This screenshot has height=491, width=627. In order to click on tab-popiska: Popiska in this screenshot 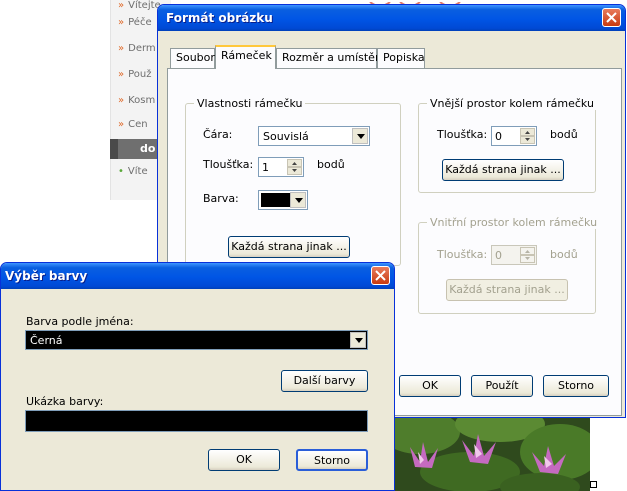, I will do `click(401, 58)`.